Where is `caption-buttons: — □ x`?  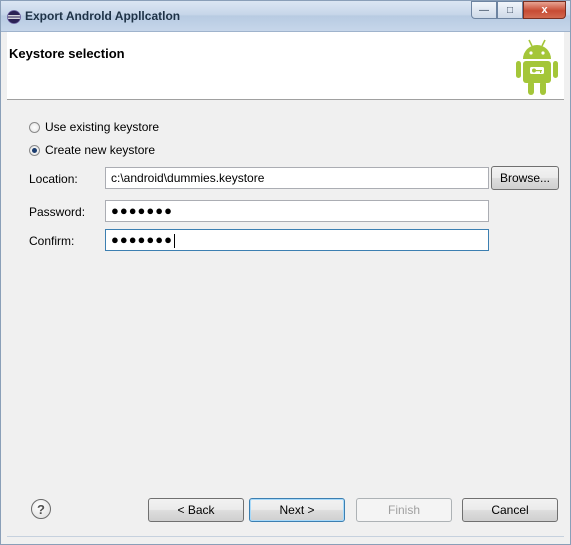
caption-buttons: — □ x is located at coordinates (518, 11).